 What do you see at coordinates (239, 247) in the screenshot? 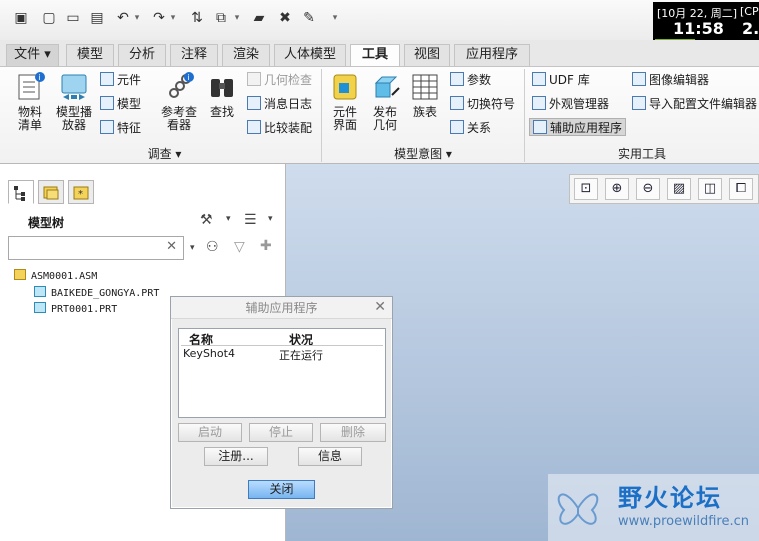
I see `filter-icon: ▽` at bounding box center [239, 247].